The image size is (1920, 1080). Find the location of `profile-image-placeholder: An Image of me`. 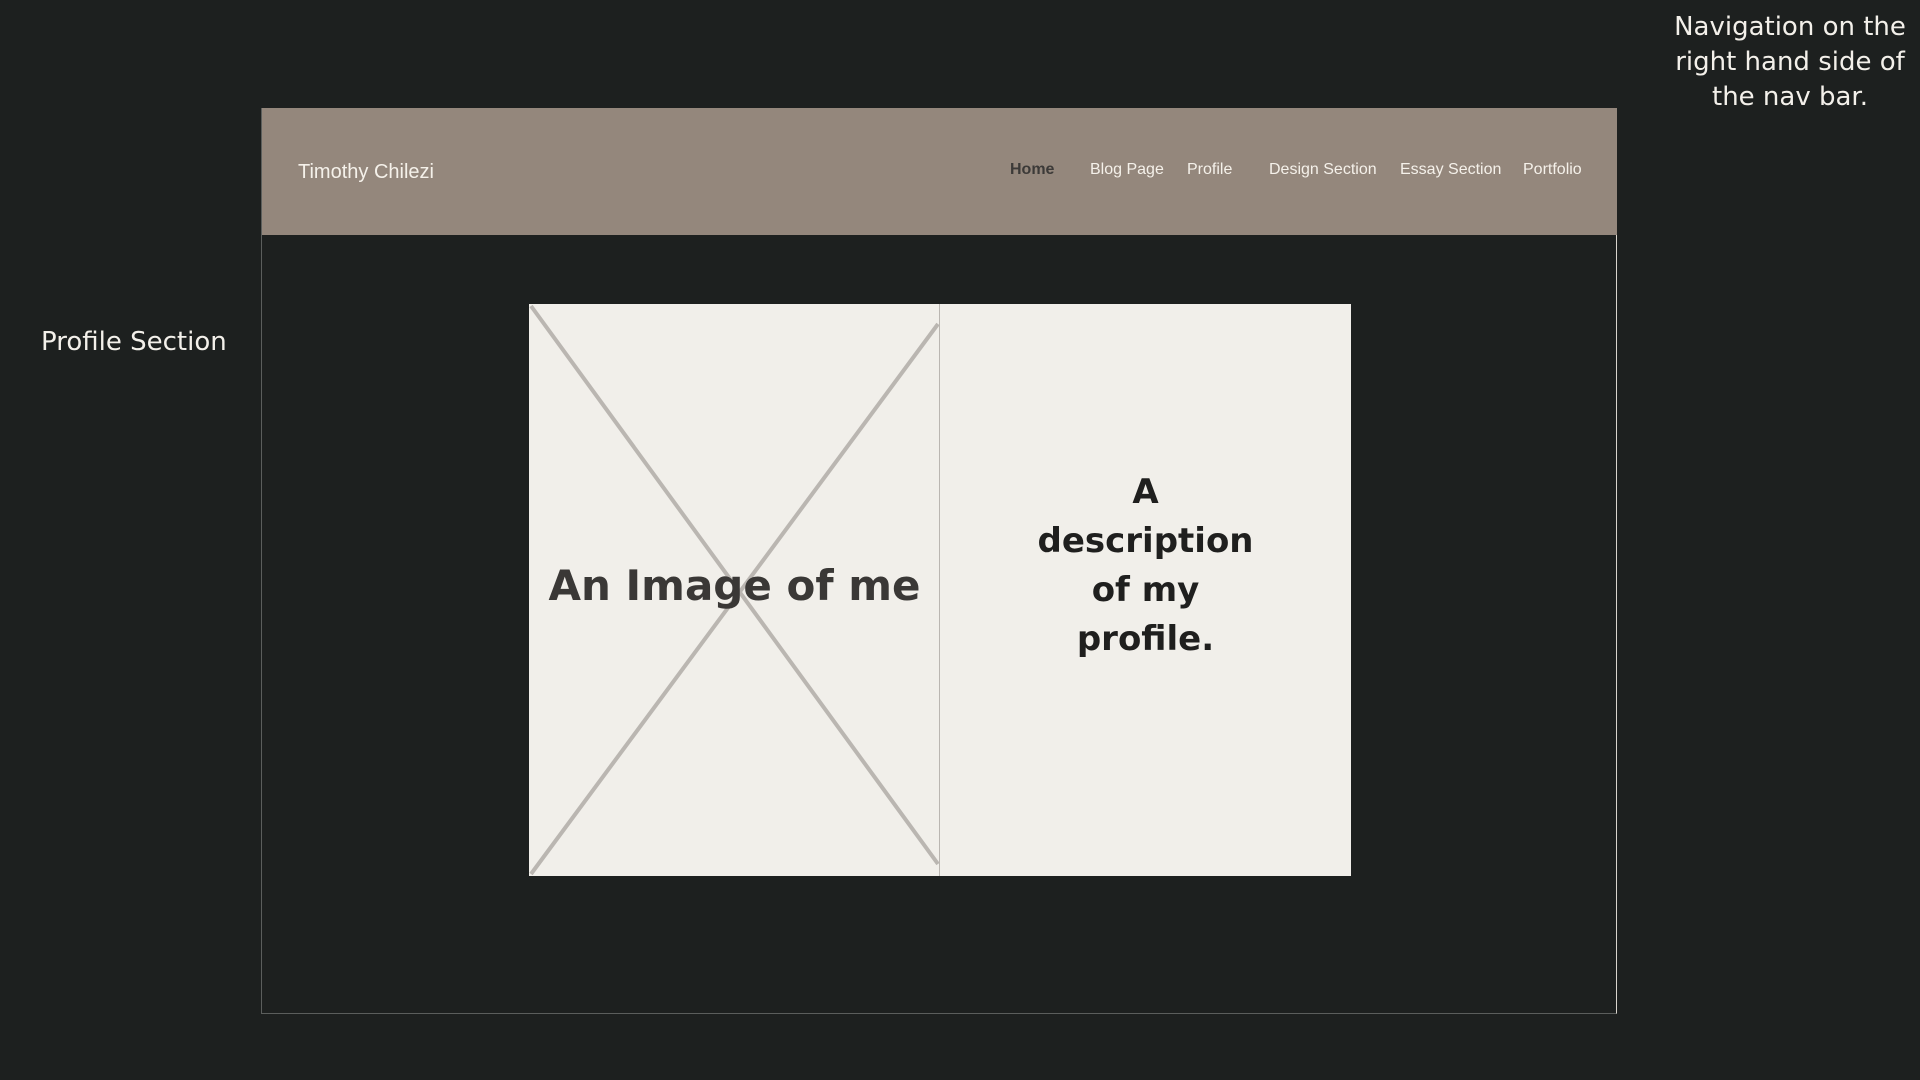

profile-image-placeholder: An Image of me is located at coordinates (734, 590).